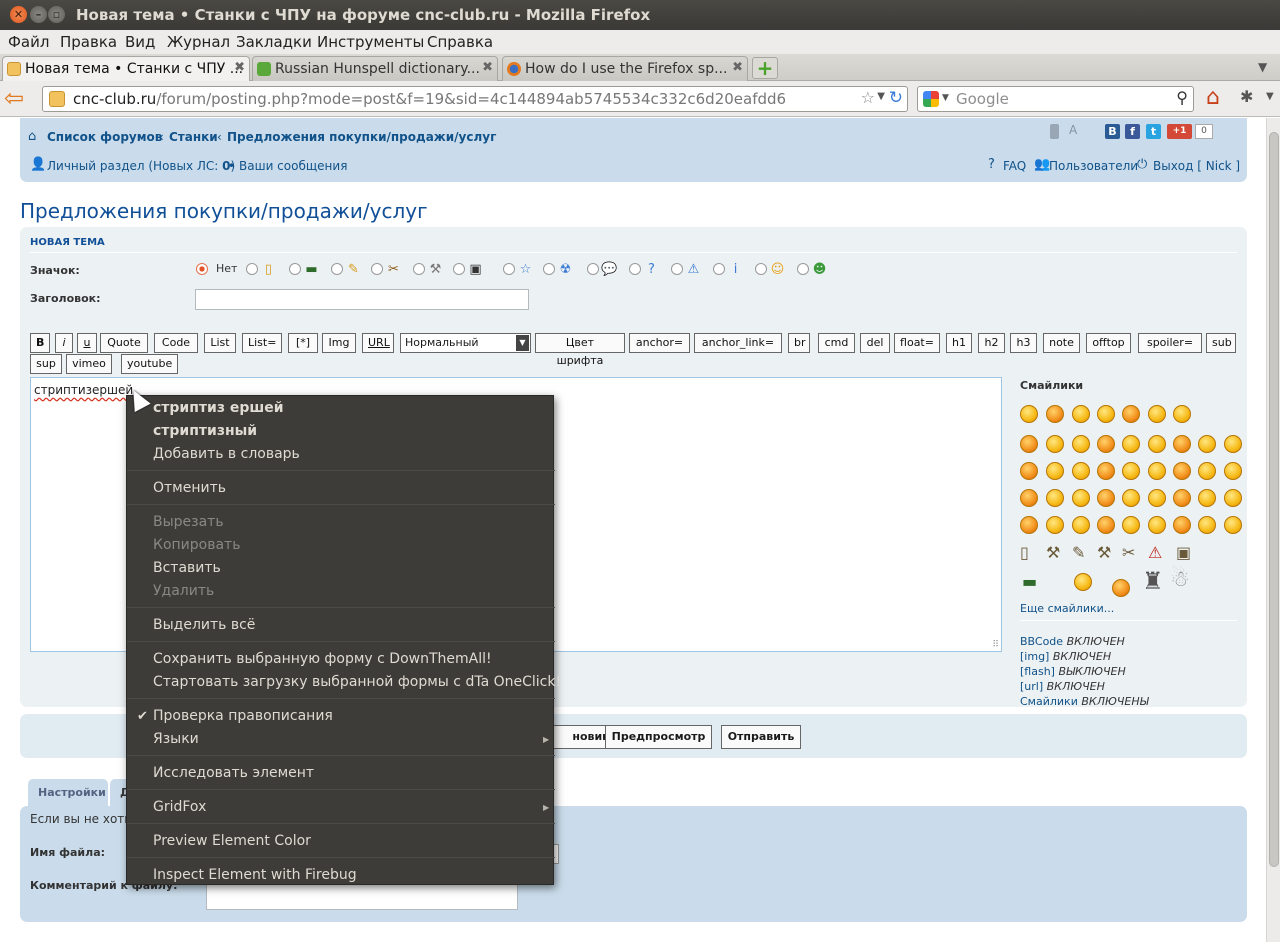 Image resolution: width=1280 pixels, height=942 pixels. What do you see at coordinates (1112, 131) in the screenshot?
I see `vk-icon: В` at bounding box center [1112, 131].